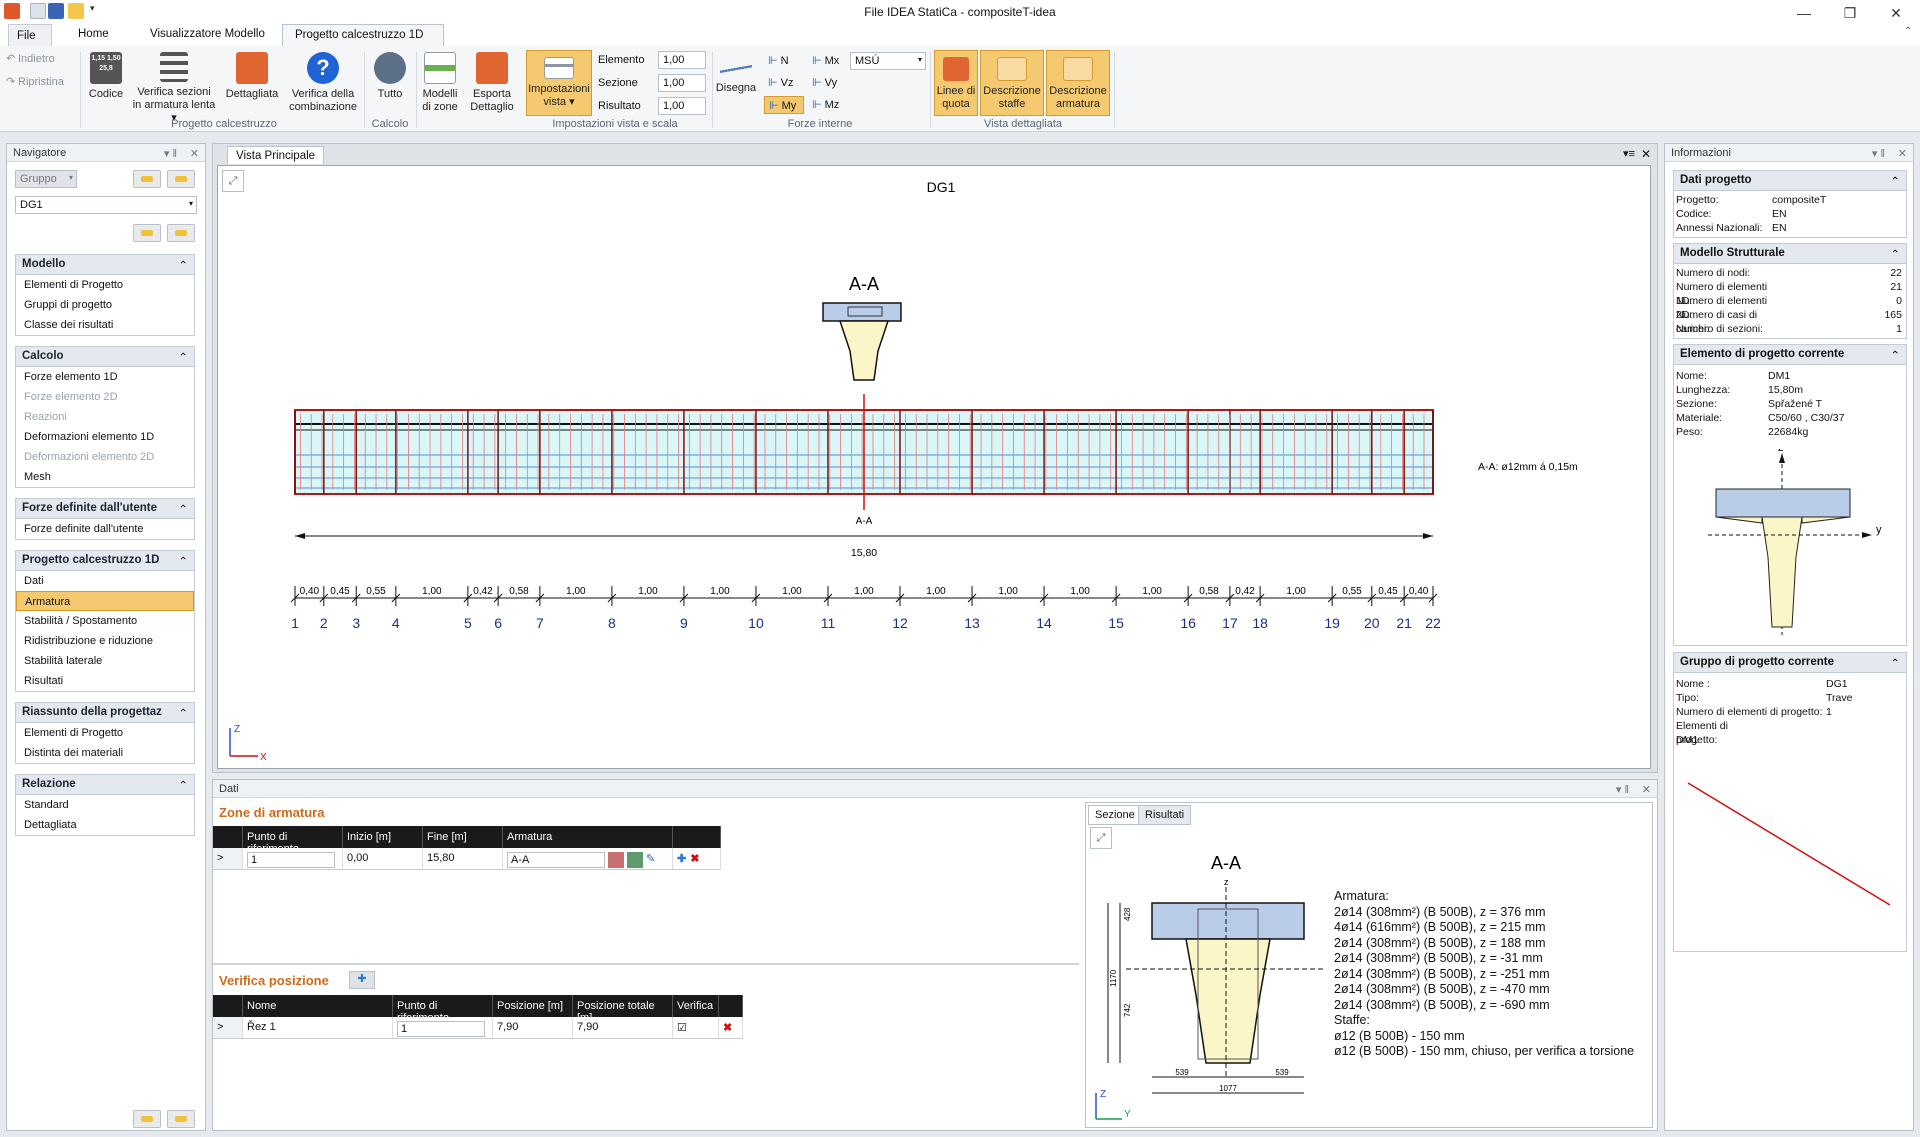 This screenshot has height=1137, width=1920. Describe the element at coordinates (105, 509) in the screenshot. I see `nav-section-header: Forze definite dall'utente` at that location.